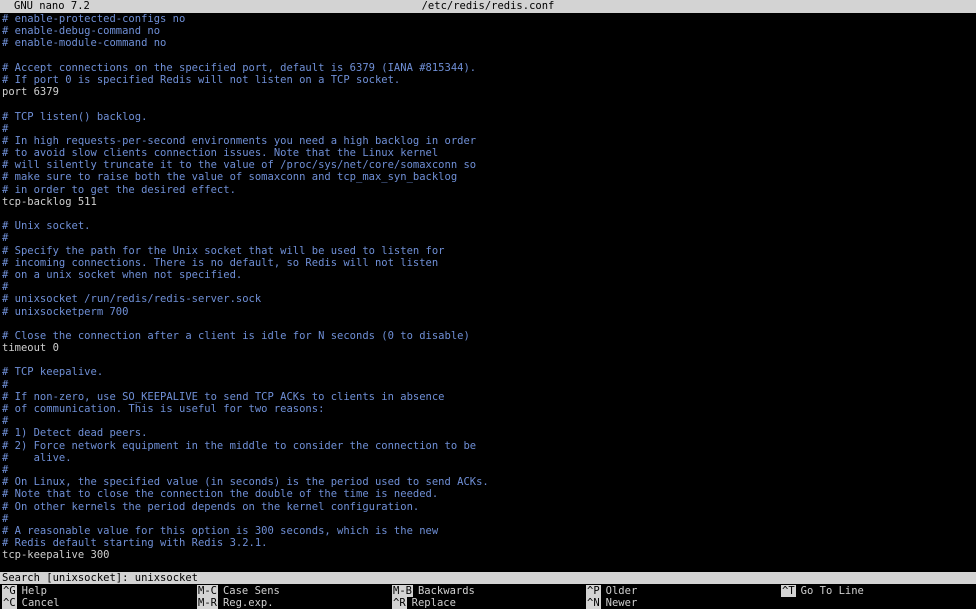 The image size is (976, 609). What do you see at coordinates (788, 591) in the screenshot?
I see `shortcut-key: ^T` at bounding box center [788, 591].